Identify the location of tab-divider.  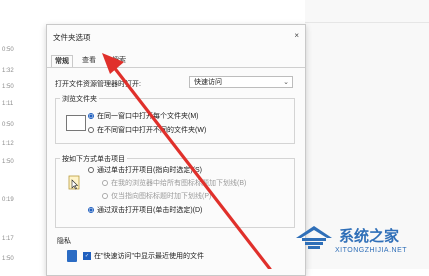
(176, 67).